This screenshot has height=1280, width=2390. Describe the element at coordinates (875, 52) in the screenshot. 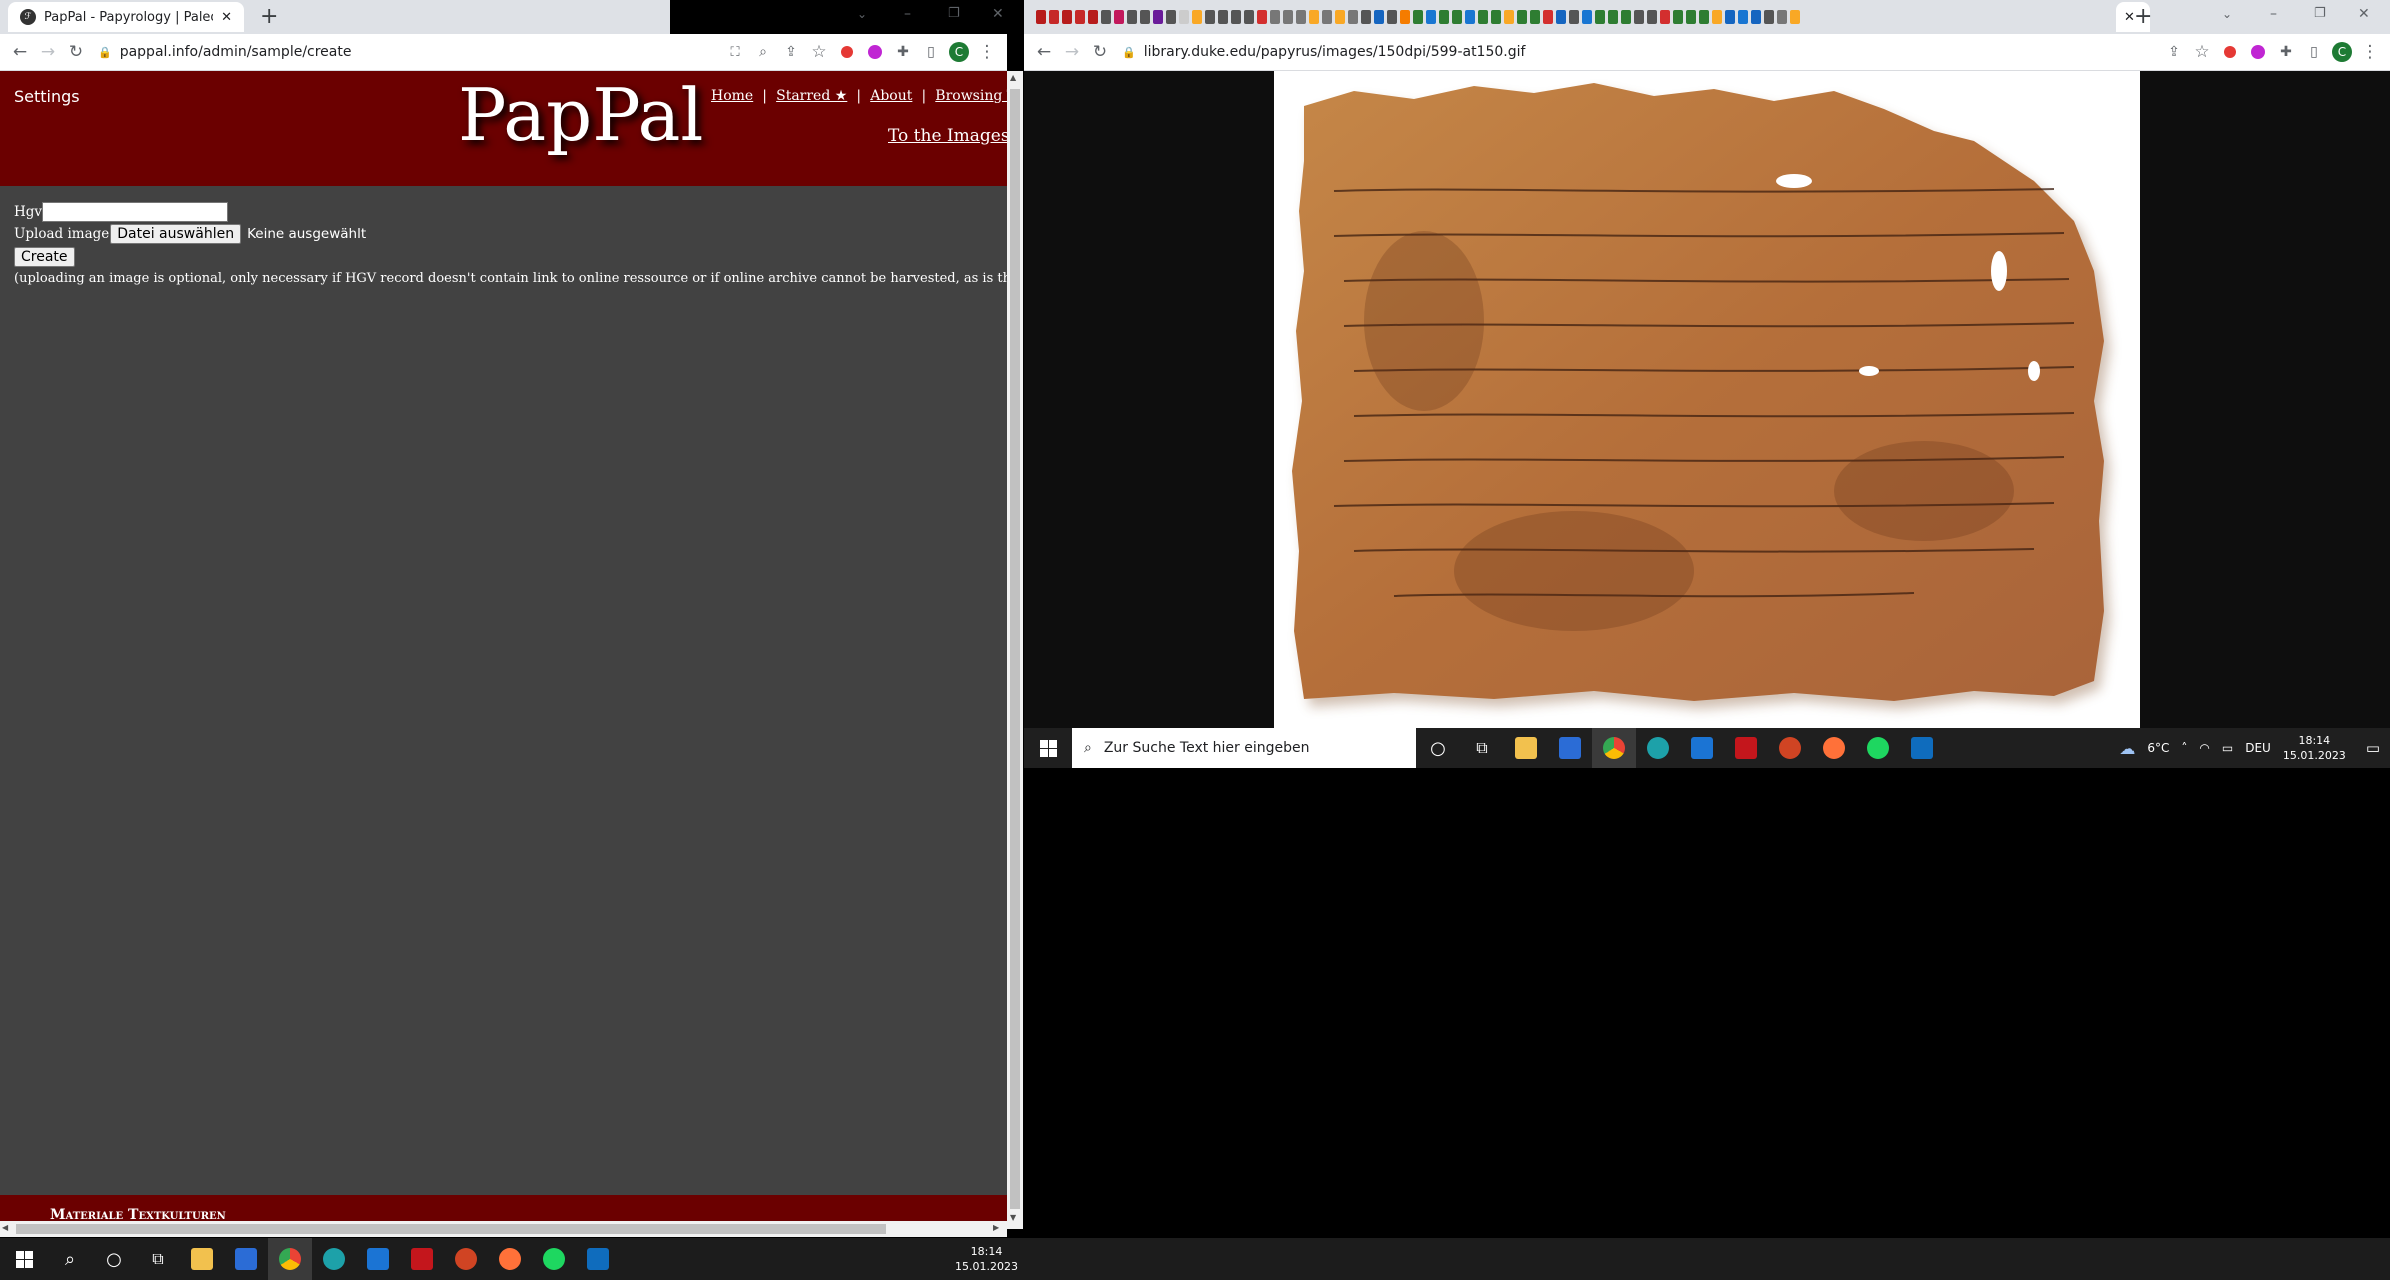

I see `extension-purple-icon` at that location.